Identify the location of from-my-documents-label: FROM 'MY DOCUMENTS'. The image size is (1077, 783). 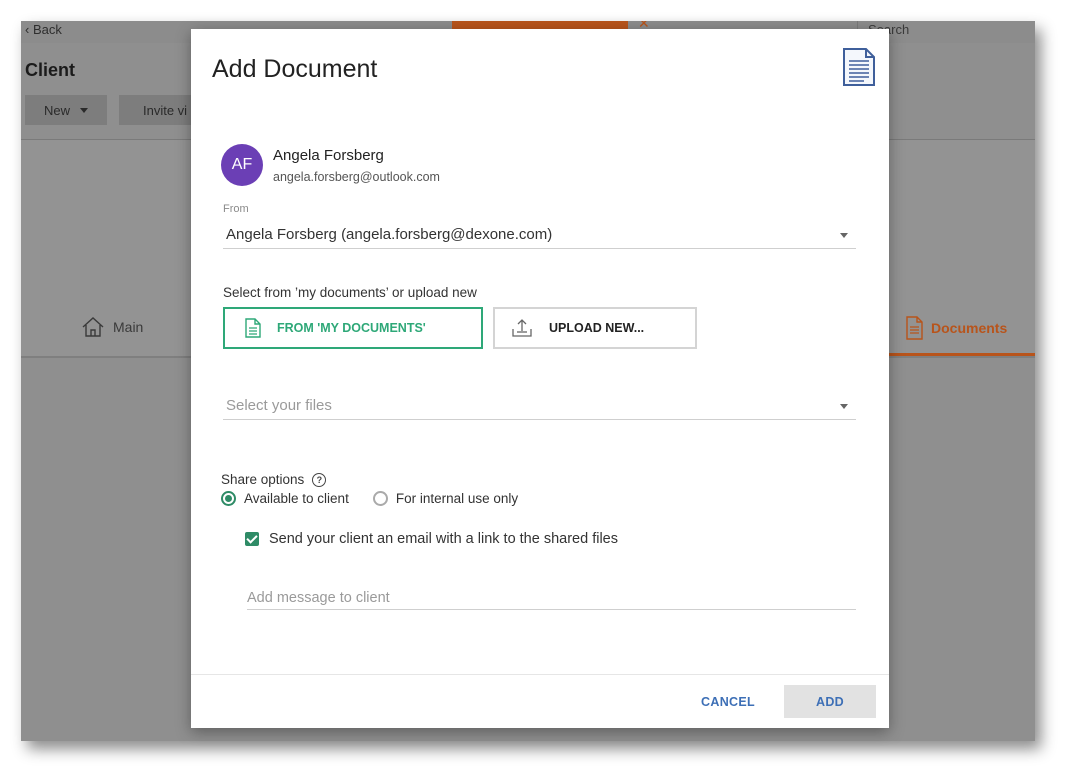
(351, 328).